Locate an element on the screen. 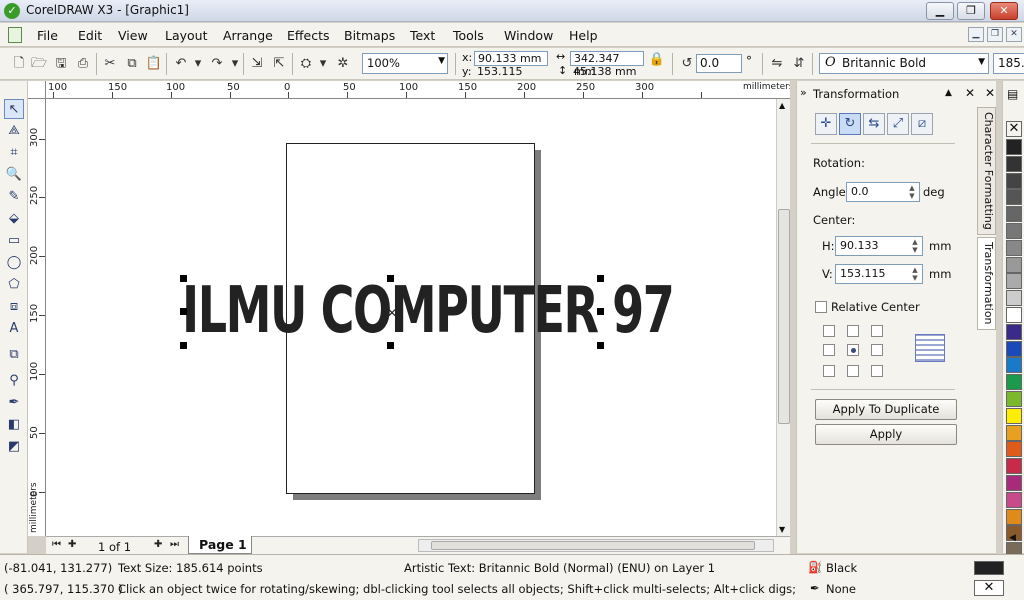 The height and width of the screenshot is (600, 1024). coreldraw-app-icon: ✓ is located at coordinates (12, 11).